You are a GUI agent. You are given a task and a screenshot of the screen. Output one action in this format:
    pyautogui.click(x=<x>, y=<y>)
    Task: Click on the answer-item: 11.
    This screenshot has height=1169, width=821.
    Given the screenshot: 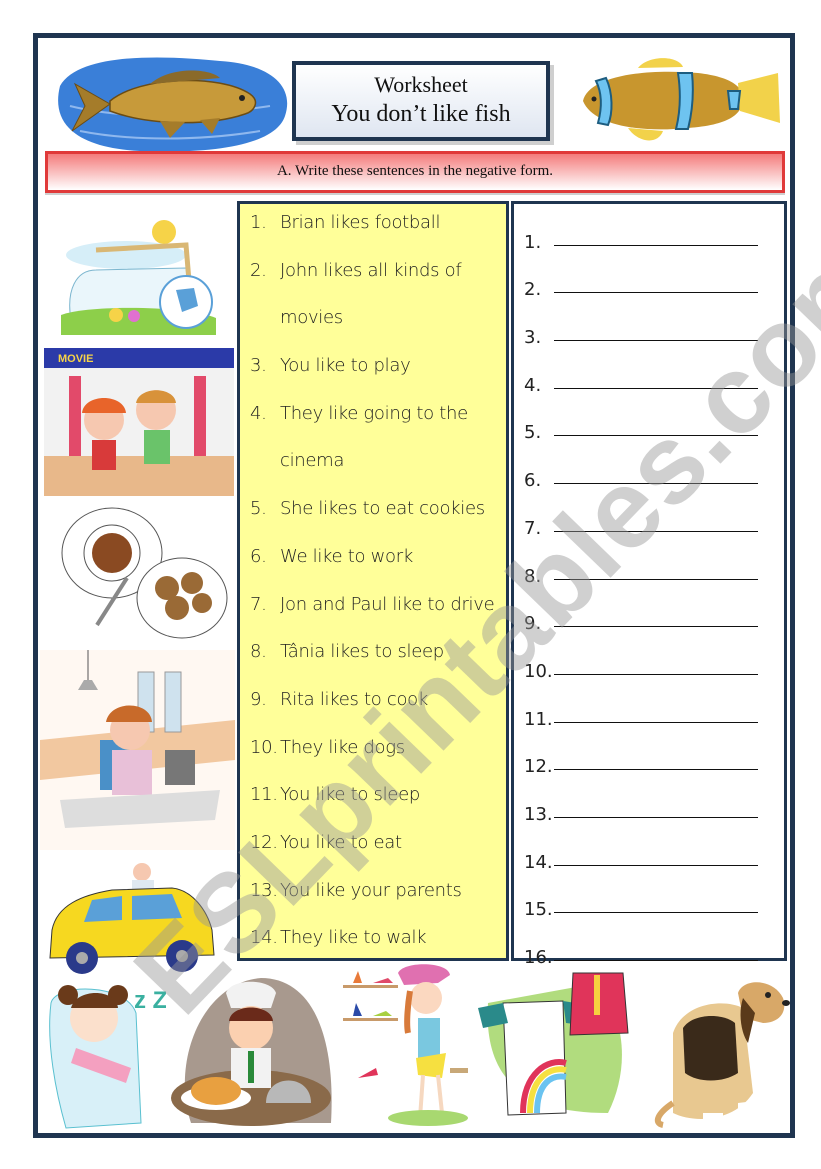 What is the action you would take?
    pyautogui.click(x=654, y=711)
    